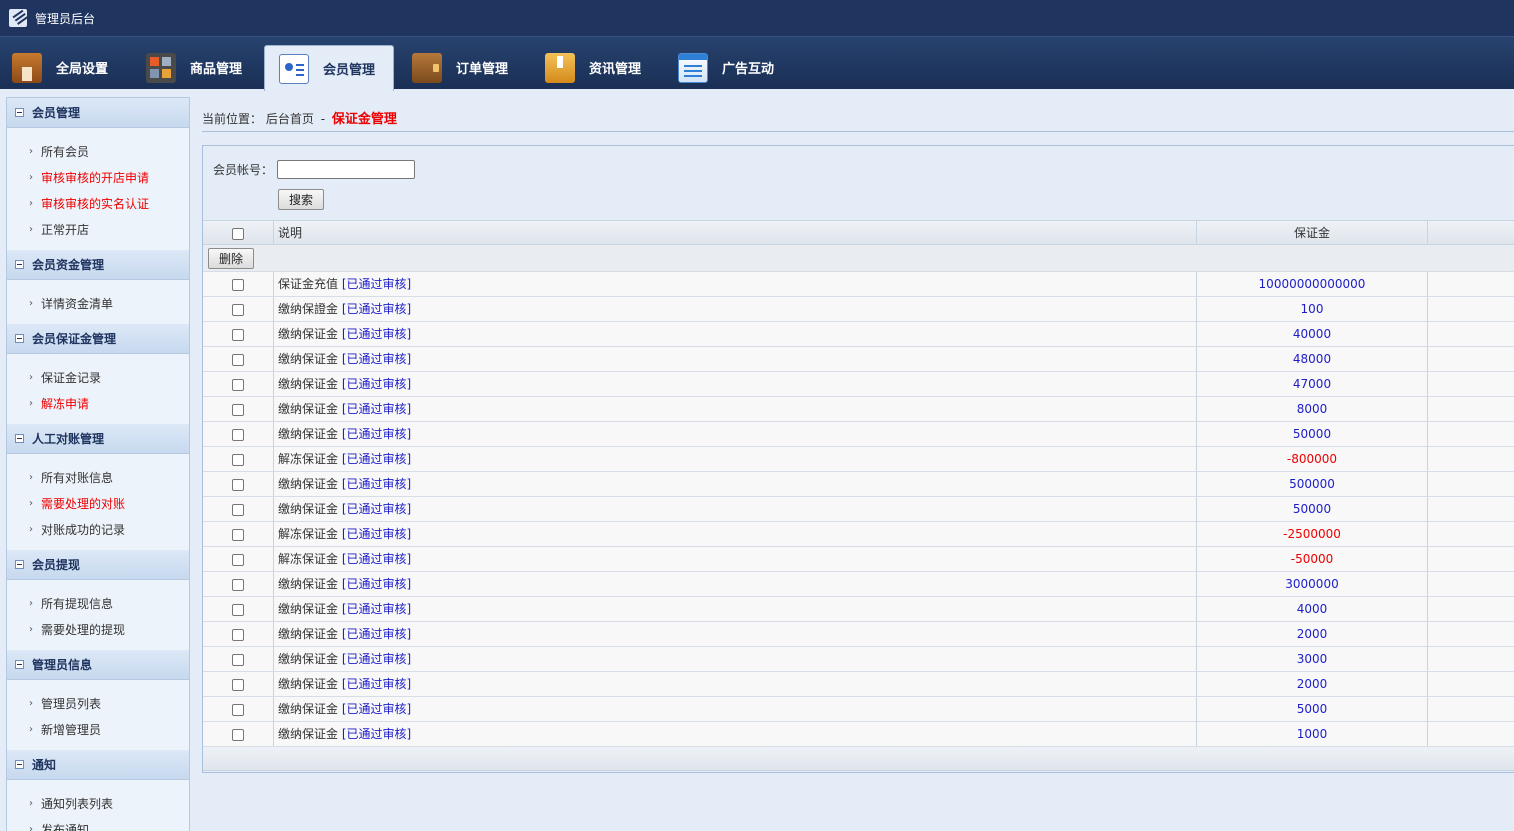  What do you see at coordinates (98, 203) in the screenshot?
I see `sidebar-item-real-name-verification: › 审核审核的实名认证` at bounding box center [98, 203].